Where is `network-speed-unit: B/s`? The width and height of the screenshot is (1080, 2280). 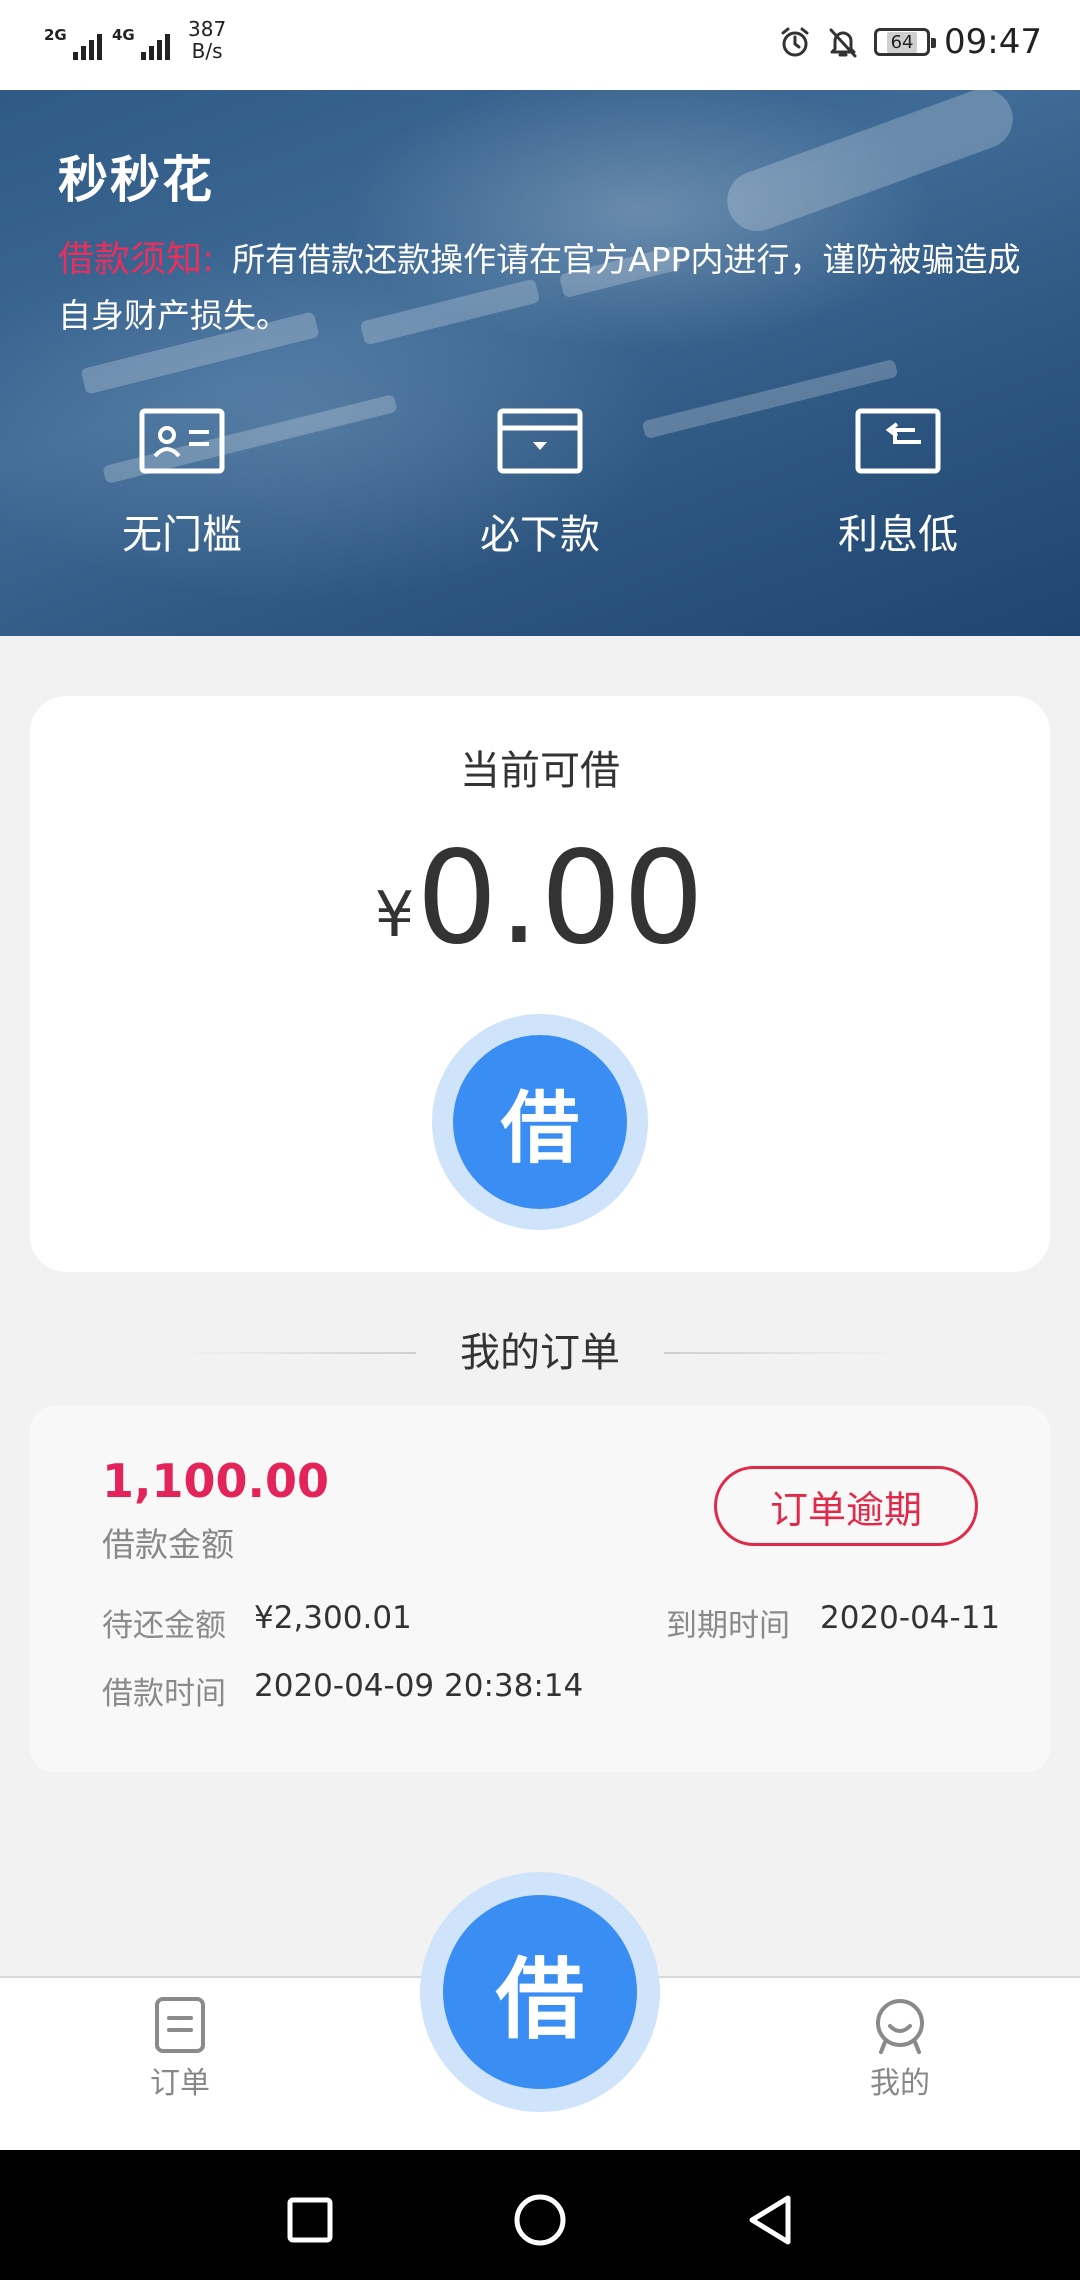
network-speed-unit: B/s is located at coordinates (207, 51).